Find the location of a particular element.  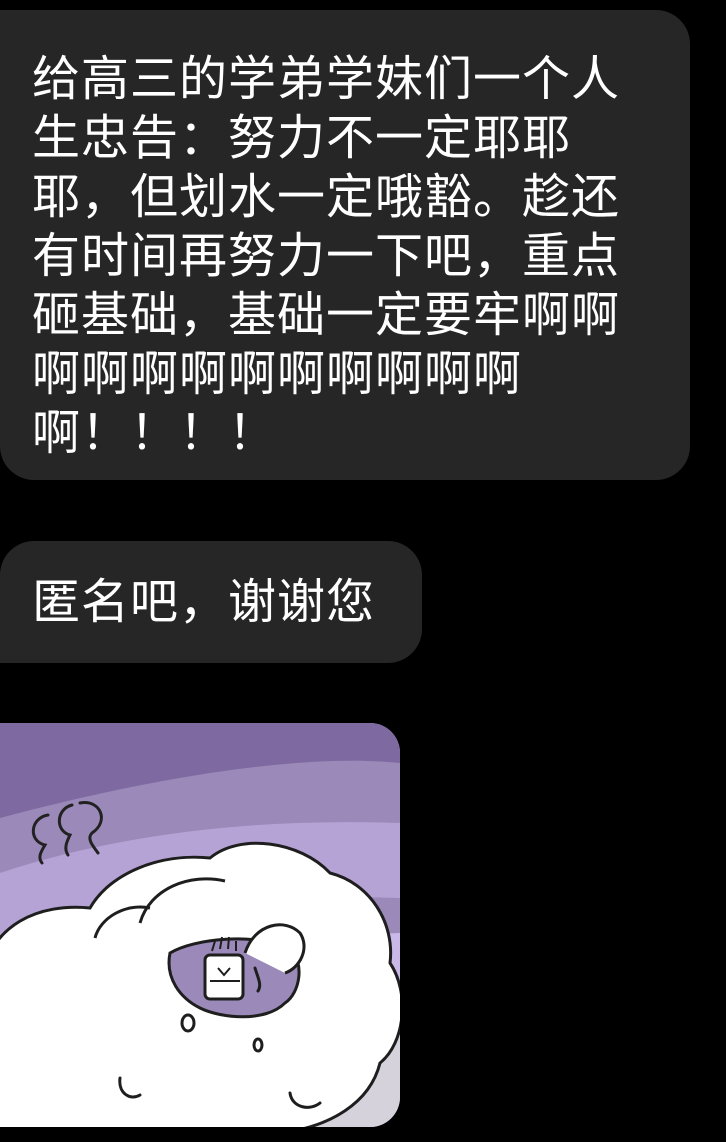

message-text: 匿名吧，谢谢您 is located at coordinates (204, 602).